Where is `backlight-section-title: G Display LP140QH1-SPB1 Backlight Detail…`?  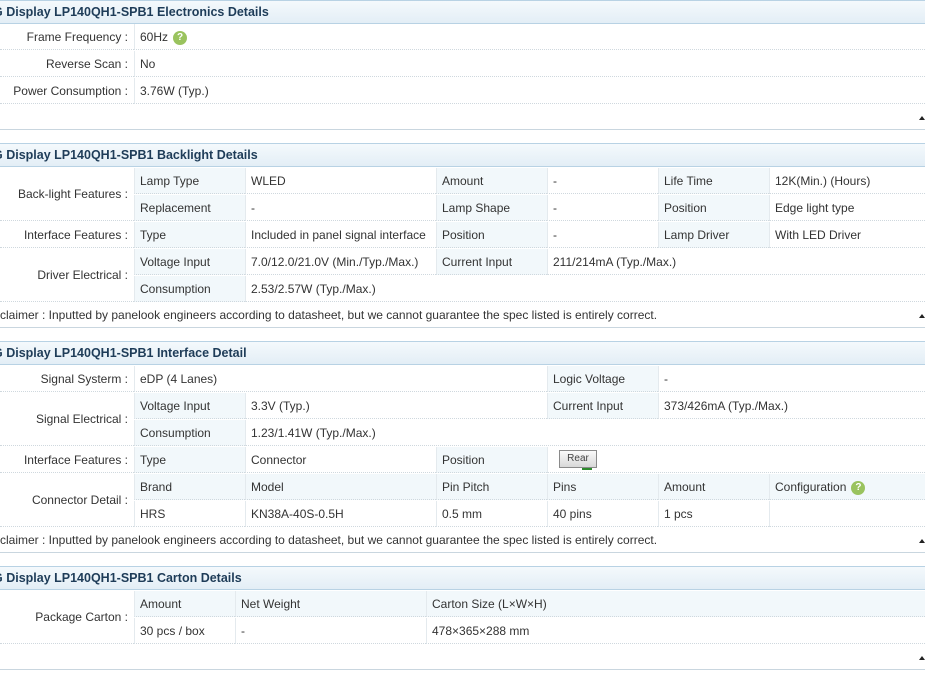
backlight-section-title: G Display LP140QH1-SPB1 Backlight Detail… is located at coordinates (462, 155).